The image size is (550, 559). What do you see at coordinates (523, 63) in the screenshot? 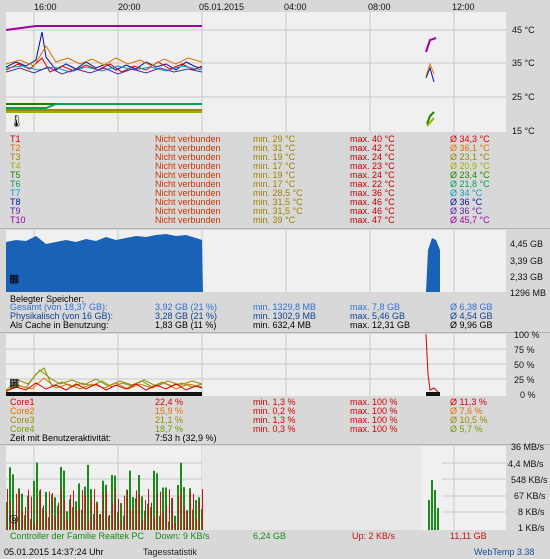
I see `temp-axis-label: 35 °C` at bounding box center [523, 63].